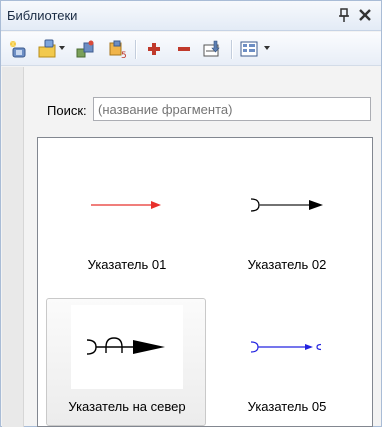 The width and height of the screenshot is (382, 427). I want to click on library-manager-icon, so click(86, 49).